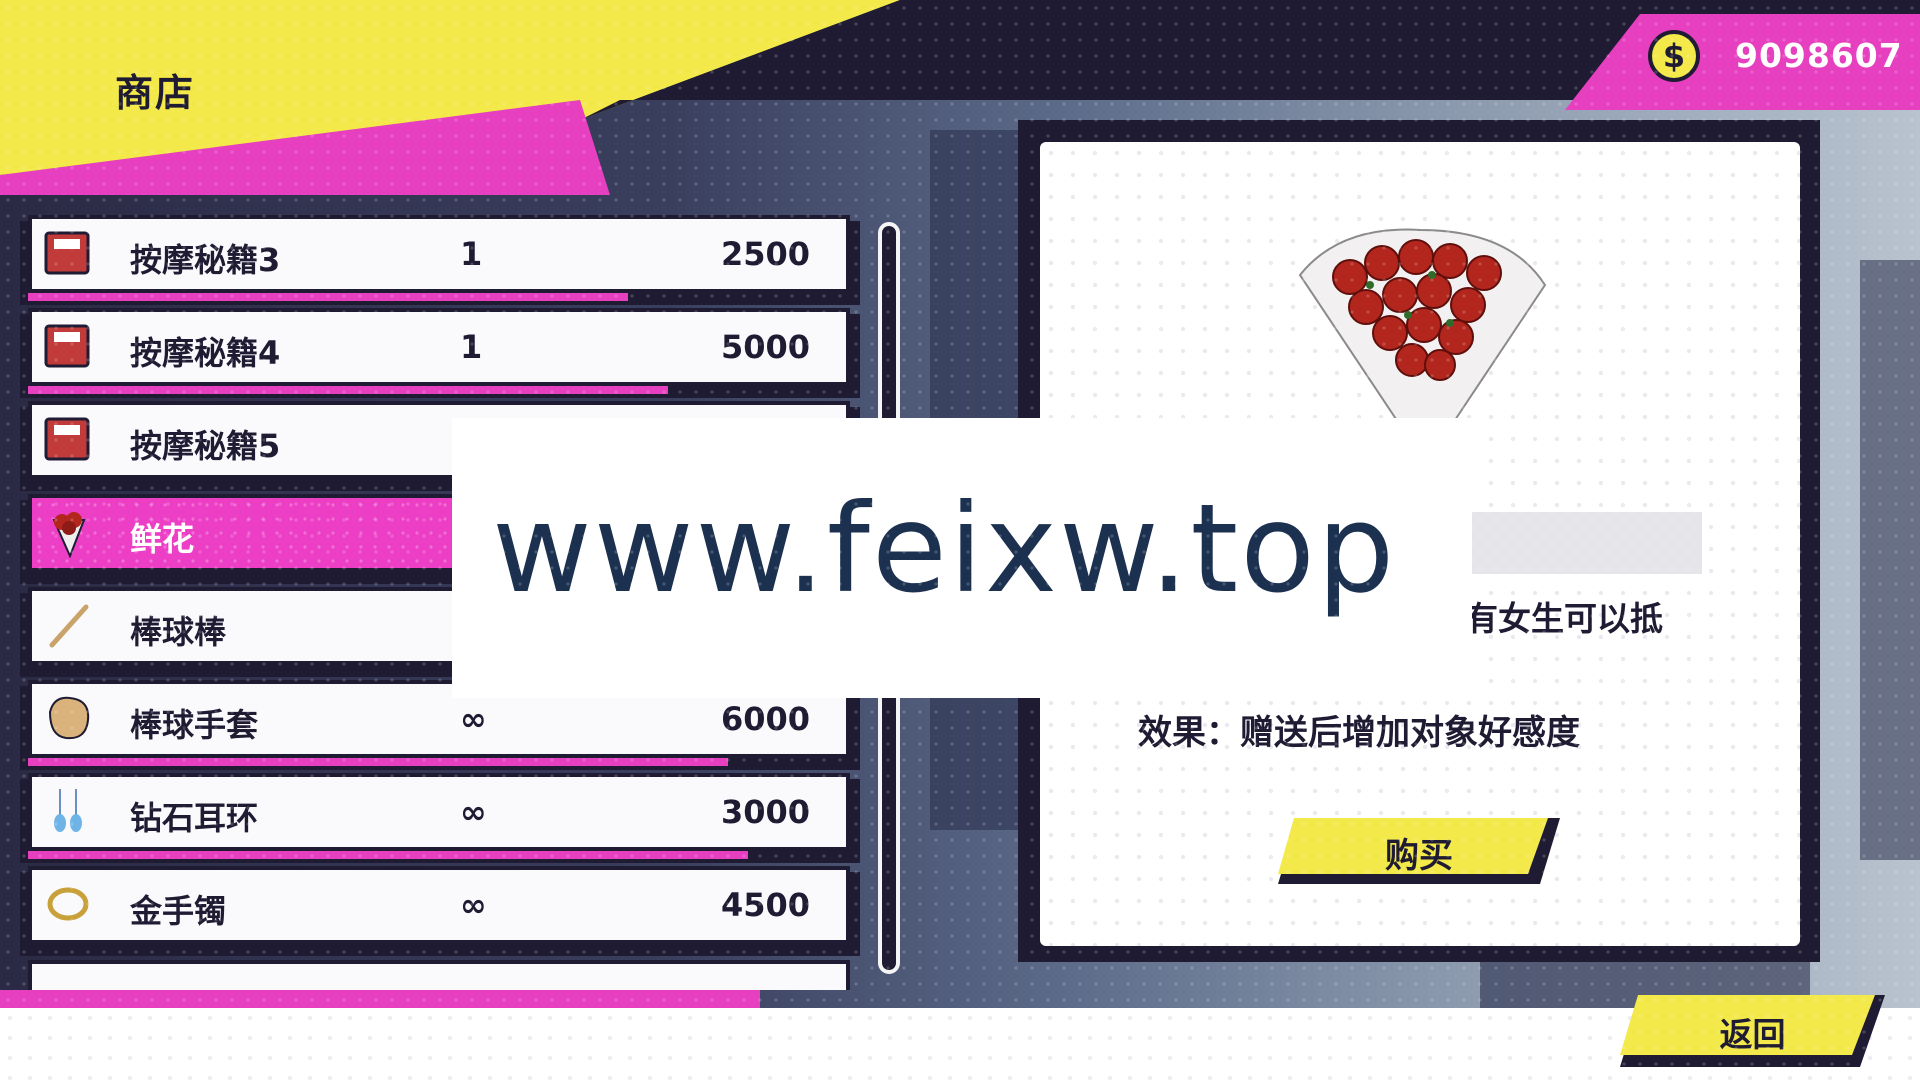 The image size is (1920, 1080). What do you see at coordinates (155, 93) in the screenshot?
I see `page-title: 商店` at bounding box center [155, 93].